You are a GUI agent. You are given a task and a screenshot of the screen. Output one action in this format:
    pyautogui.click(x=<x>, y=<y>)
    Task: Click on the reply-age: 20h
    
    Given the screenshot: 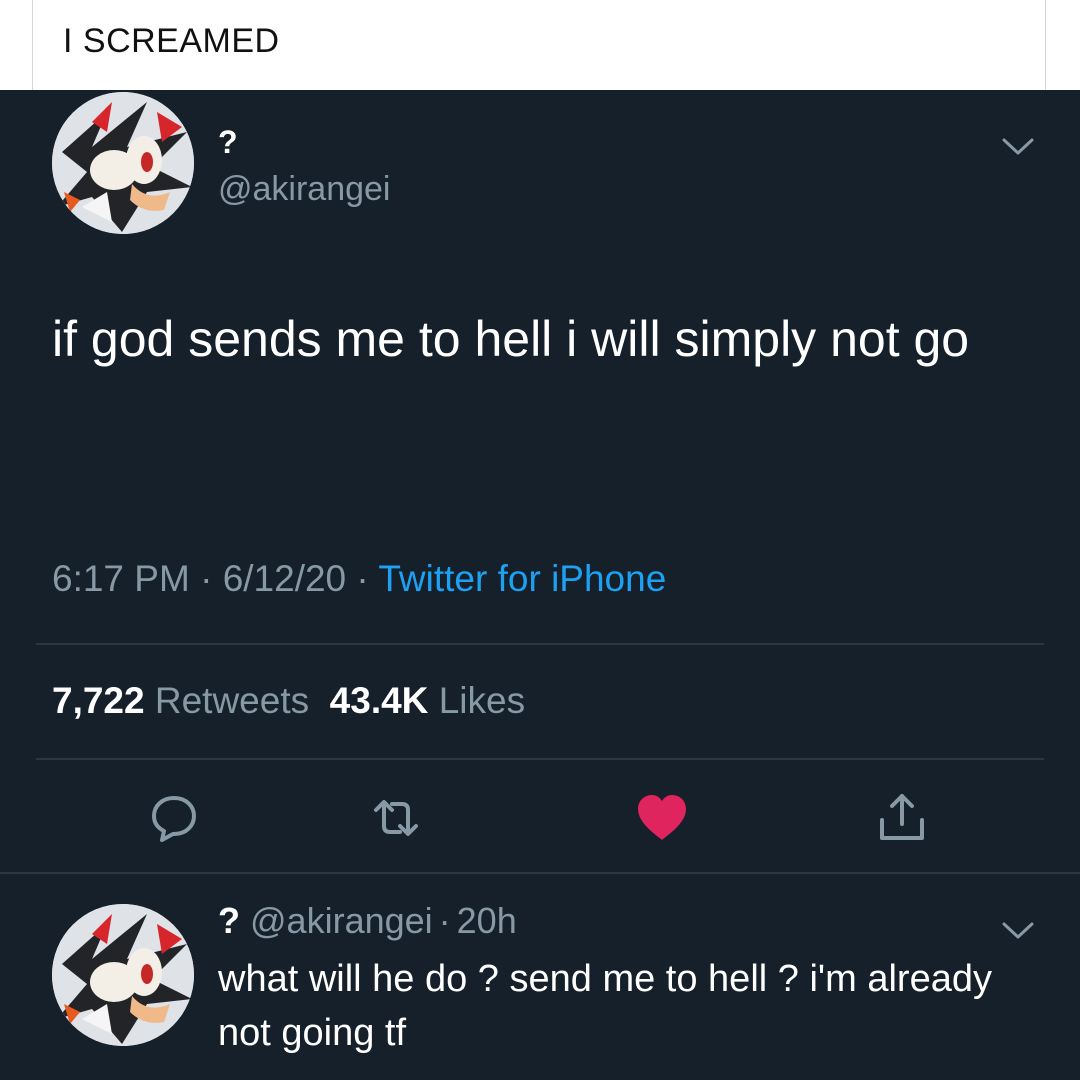 What is the action you would take?
    pyautogui.click(x=486, y=920)
    